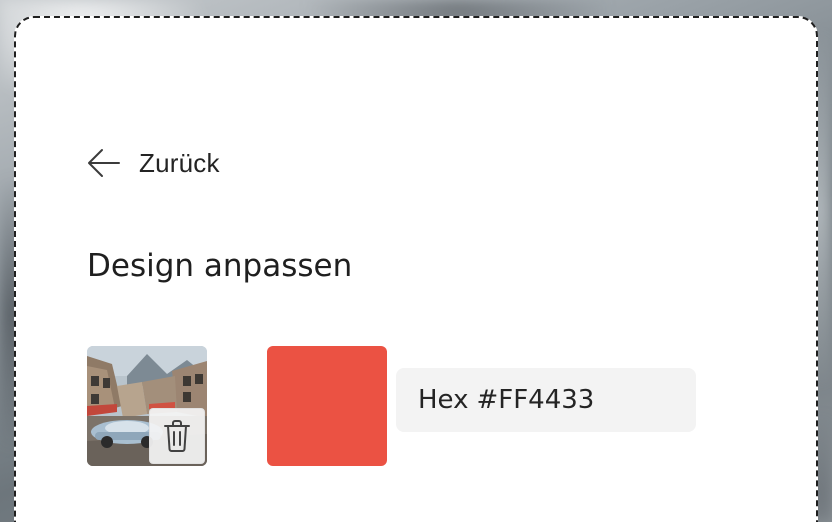 The image size is (832, 522). What do you see at coordinates (443, 400) in the screenshot?
I see `hex-prefix-label: Hex` at bounding box center [443, 400].